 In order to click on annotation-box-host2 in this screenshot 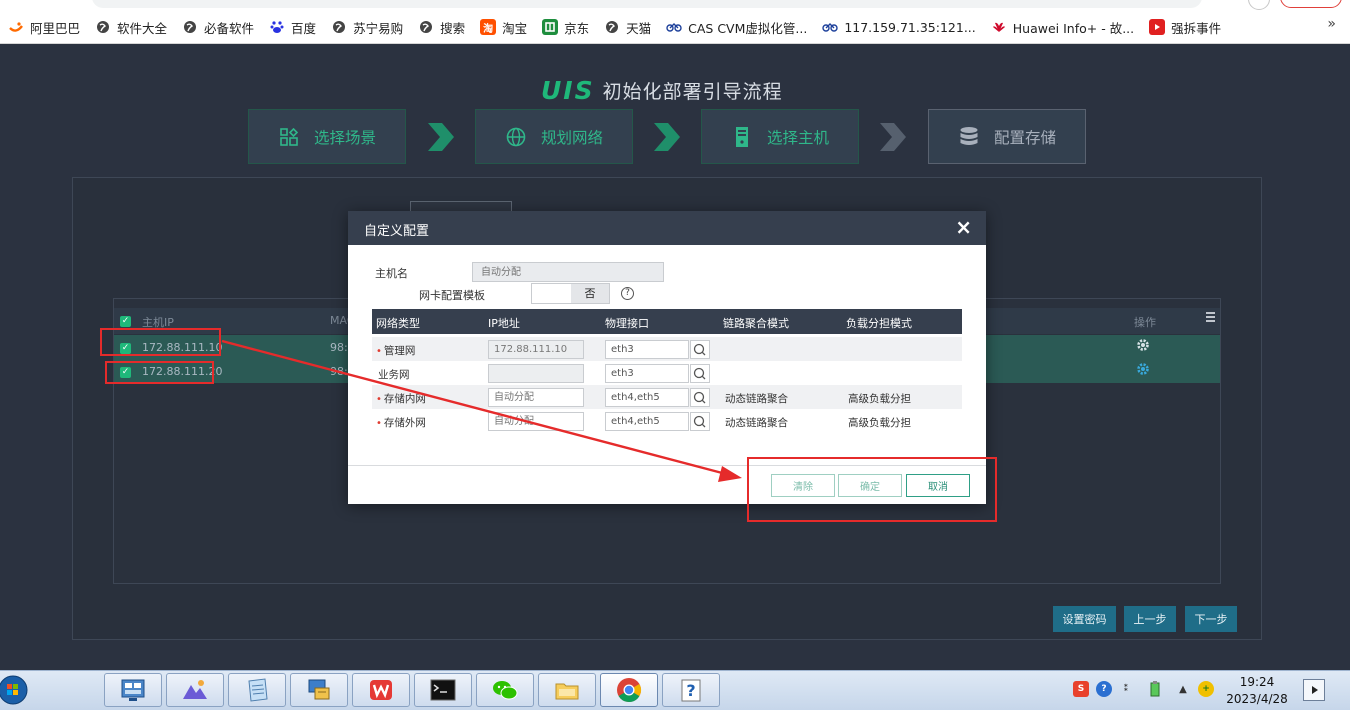, I will do `click(159, 372)`.